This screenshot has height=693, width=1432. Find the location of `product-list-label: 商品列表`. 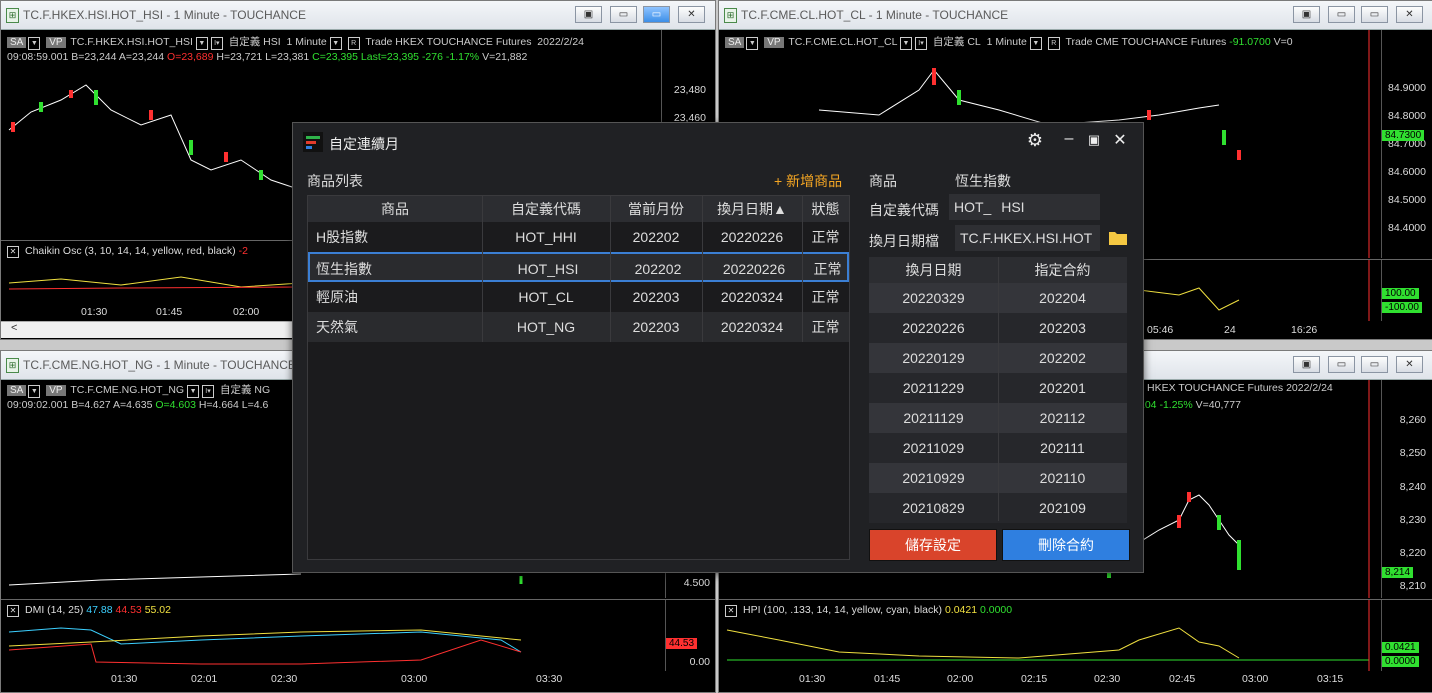

product-list-label: 商品列表 is located at coordinates (335, 181).